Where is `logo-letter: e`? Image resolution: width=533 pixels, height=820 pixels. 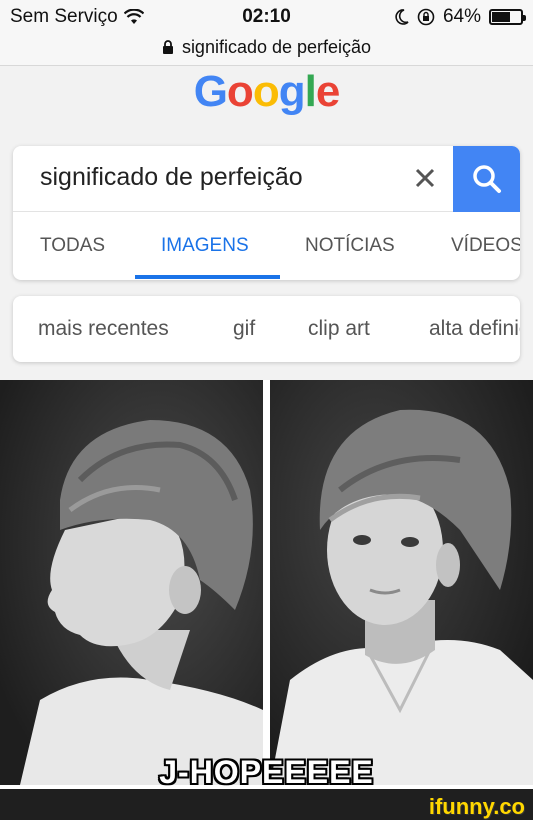
logo-letter: e is located at coordinates (328, 91).